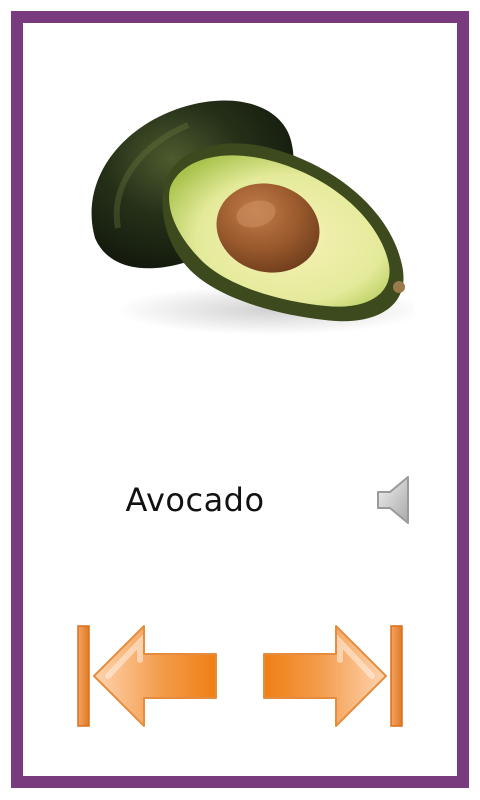 Image resolution: width=480 pixels, height=800 pixels. Describe the element at coordinates (195, 500) in the screenshot. I see `word-label: Avocado` at that location.